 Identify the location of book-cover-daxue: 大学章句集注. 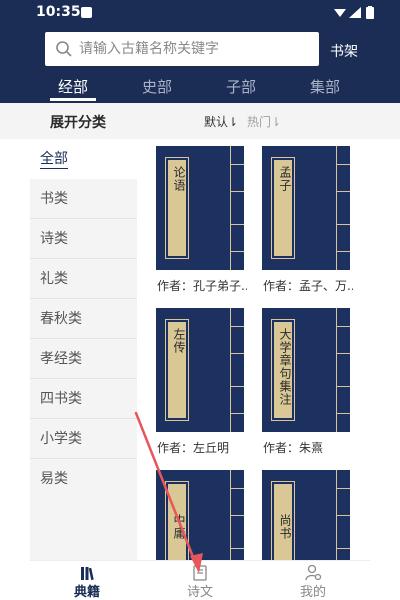
(306, 370).